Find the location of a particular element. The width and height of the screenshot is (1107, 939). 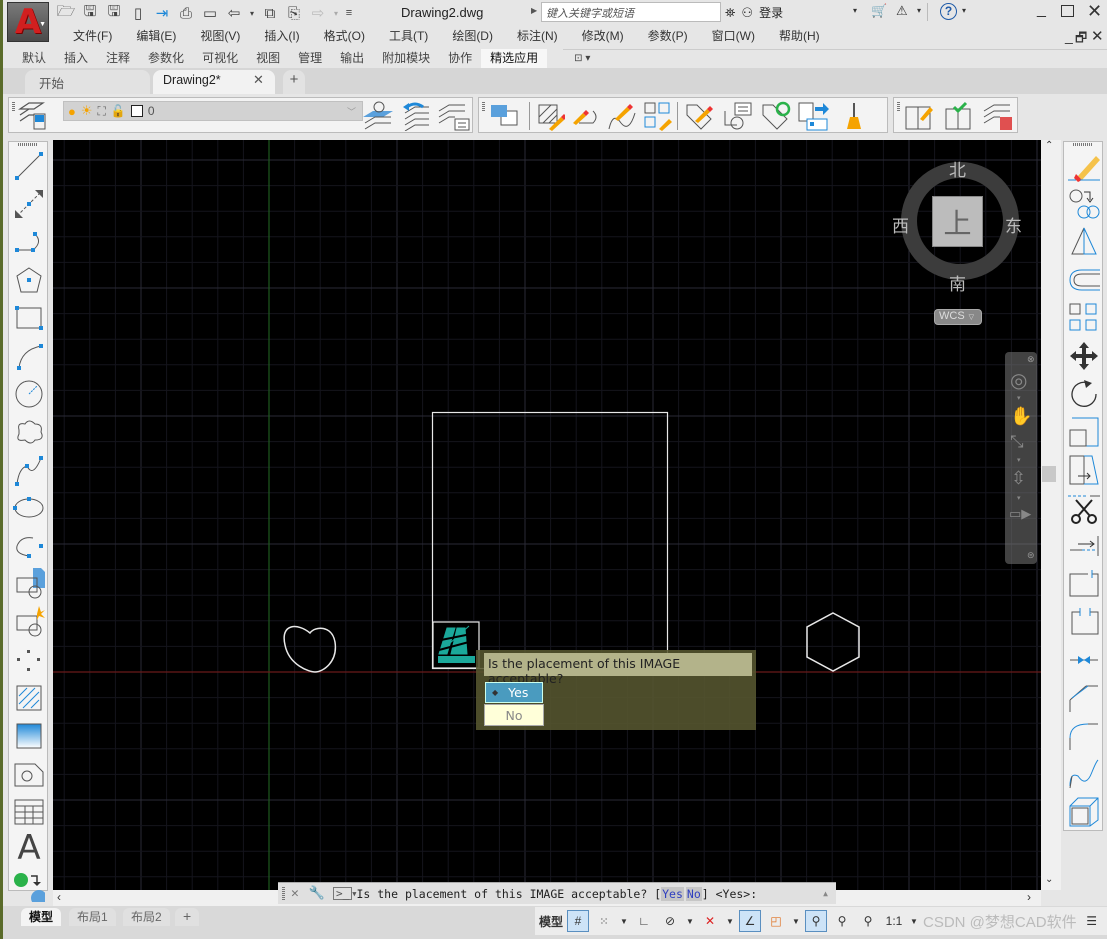

binoculars-icon: ⛯ is located at coordinates (730, 13).